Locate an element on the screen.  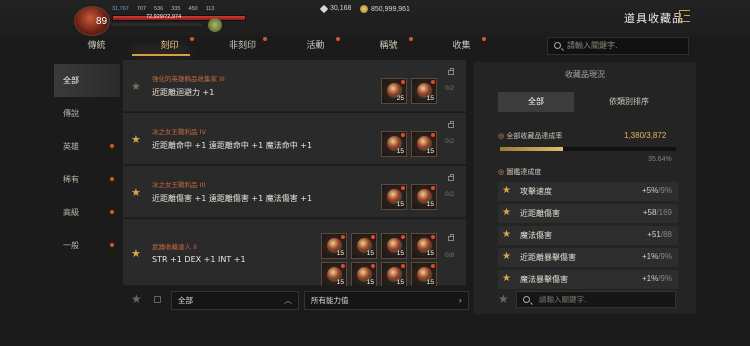
sidebar-item-hero: 英雄 is located at coordinates (87, 146).